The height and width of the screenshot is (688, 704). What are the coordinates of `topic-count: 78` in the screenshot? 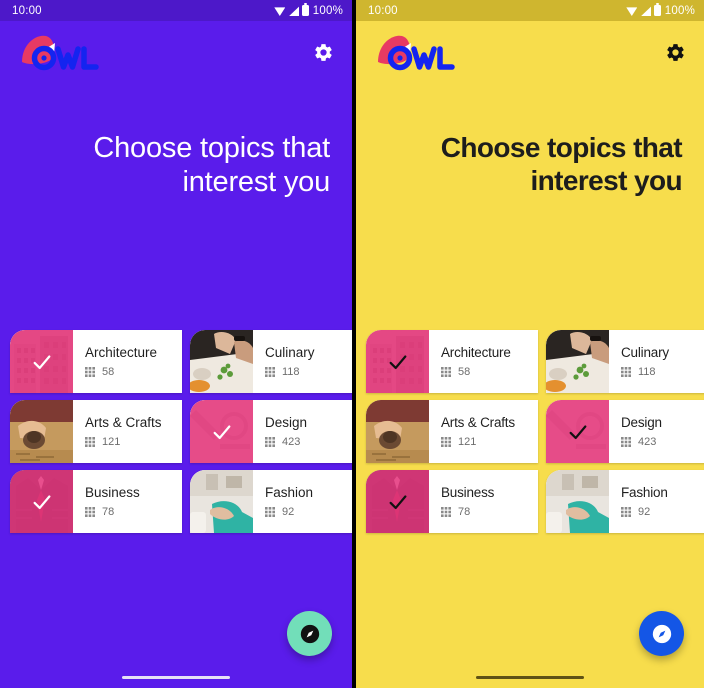 It's located at (464, 512).